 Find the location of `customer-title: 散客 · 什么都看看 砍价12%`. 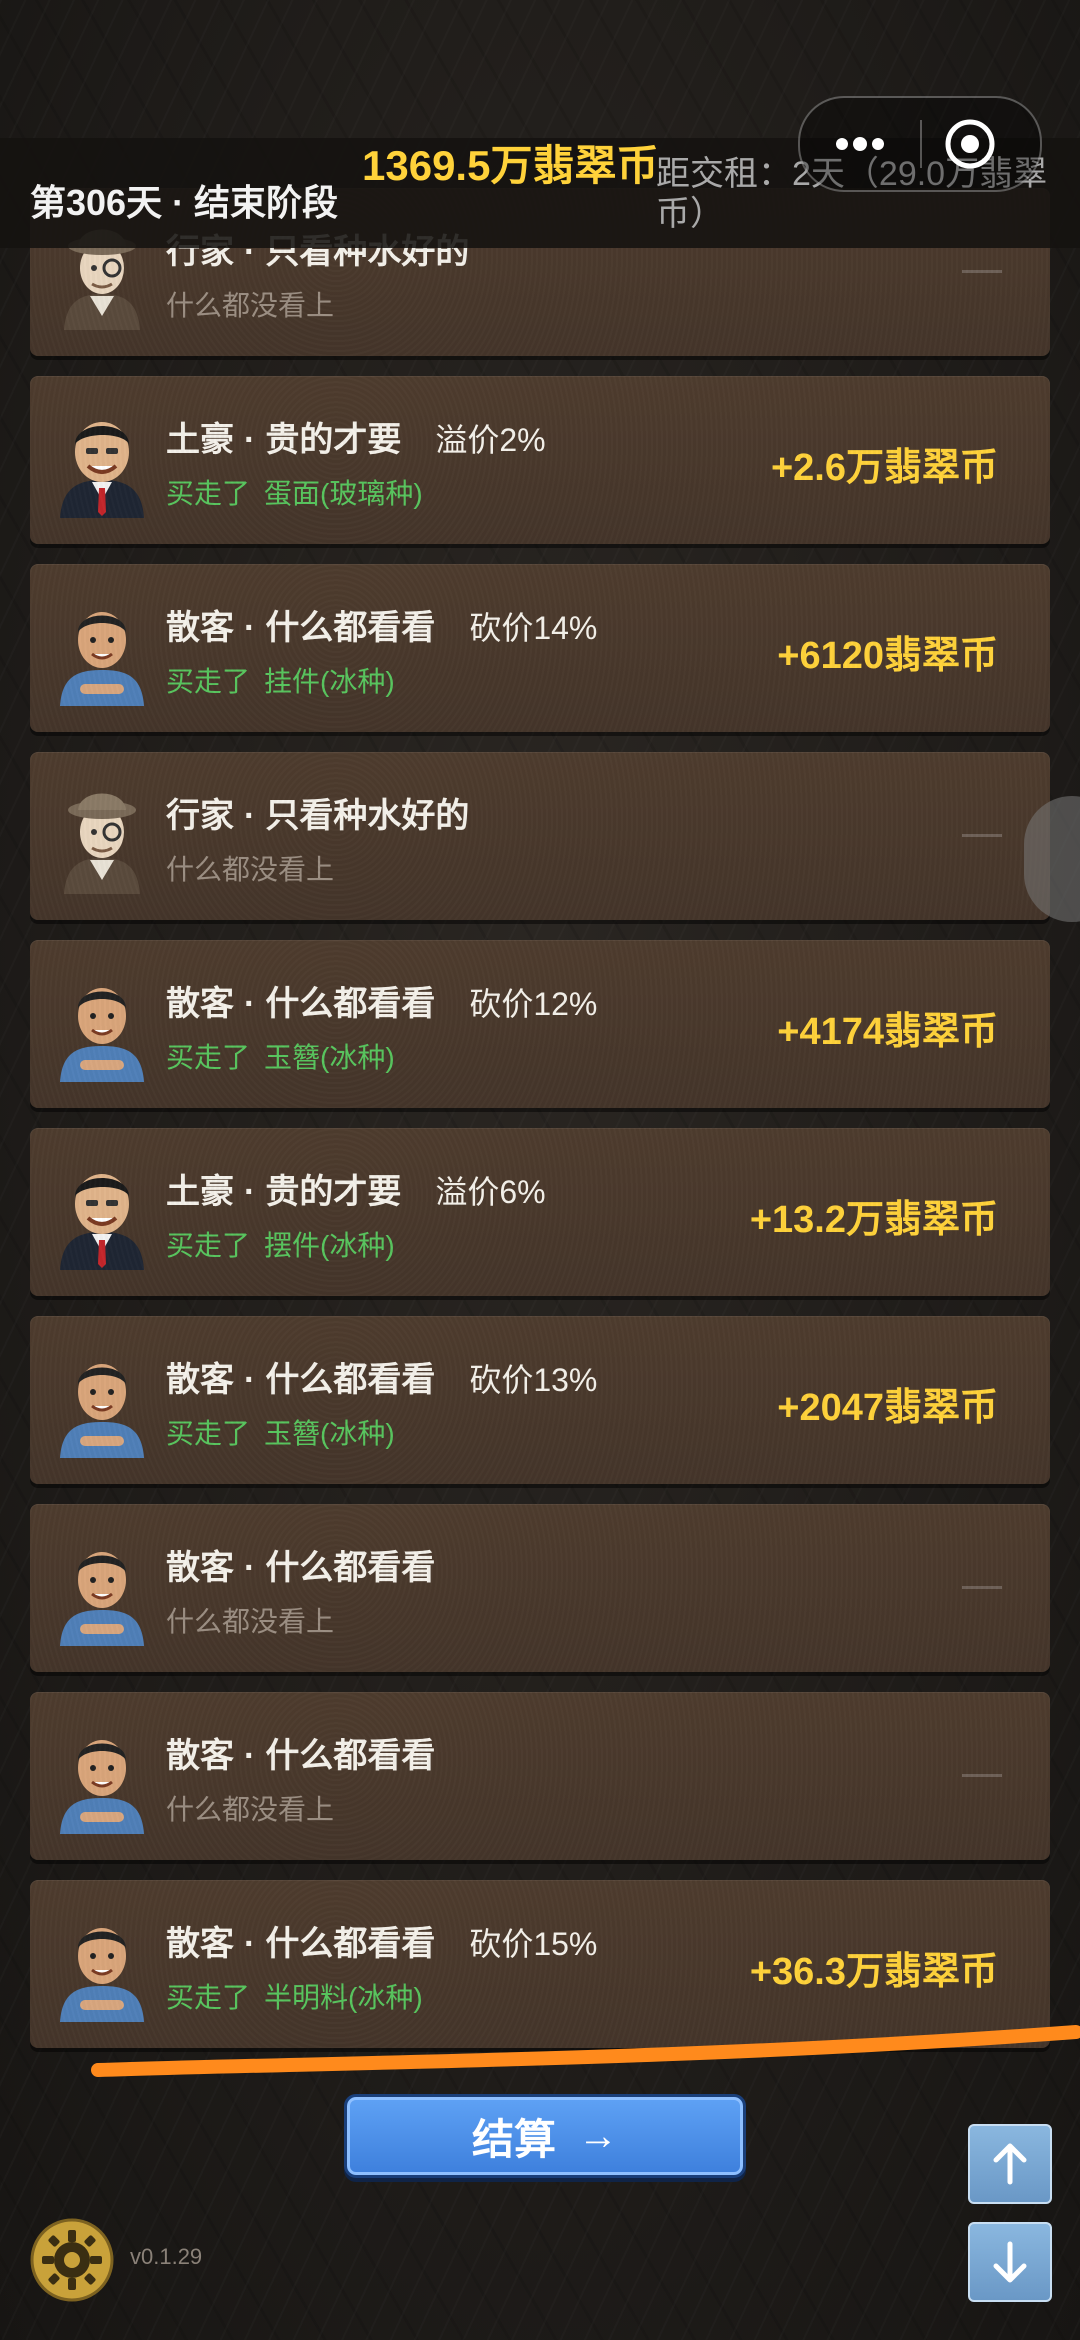

customer-title: 散客 · 什么都看看 砍价12% is located at coordinates (381, 1000).